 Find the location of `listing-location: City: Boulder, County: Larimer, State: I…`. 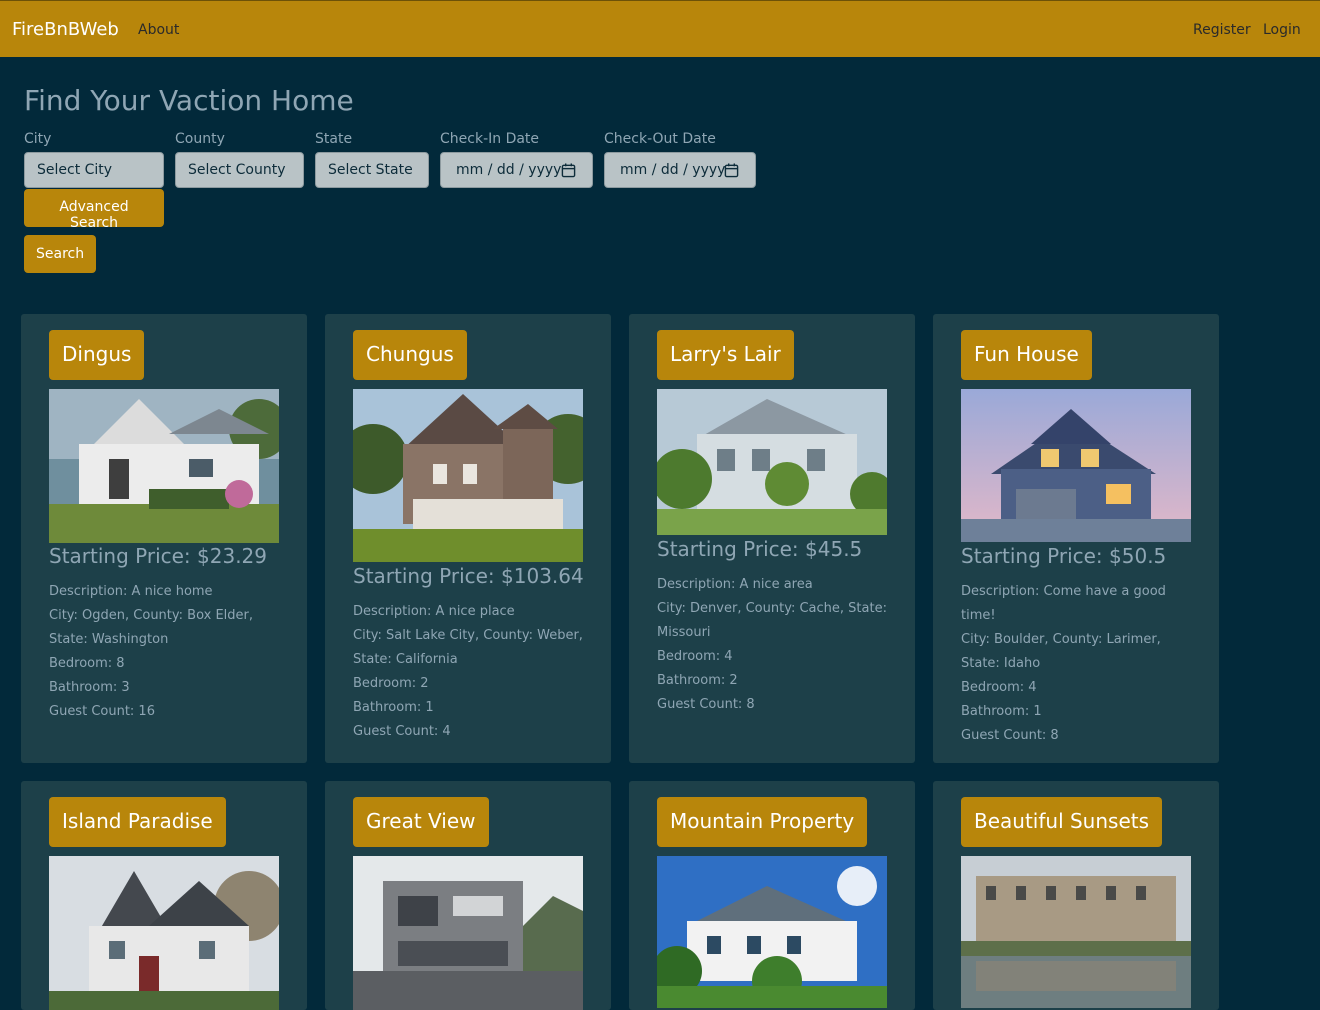

listing-location: City: Boulder, County: Larimer, State: I… is located at coordinates (1061, 651).